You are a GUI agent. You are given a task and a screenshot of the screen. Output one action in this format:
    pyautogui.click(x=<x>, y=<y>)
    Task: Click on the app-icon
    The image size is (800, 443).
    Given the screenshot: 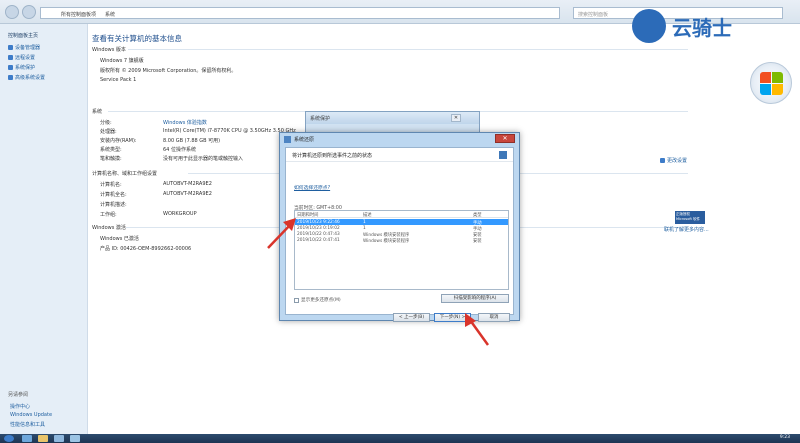 What is the action you would take?
    pyautogui.click(x=75, y=438)
    